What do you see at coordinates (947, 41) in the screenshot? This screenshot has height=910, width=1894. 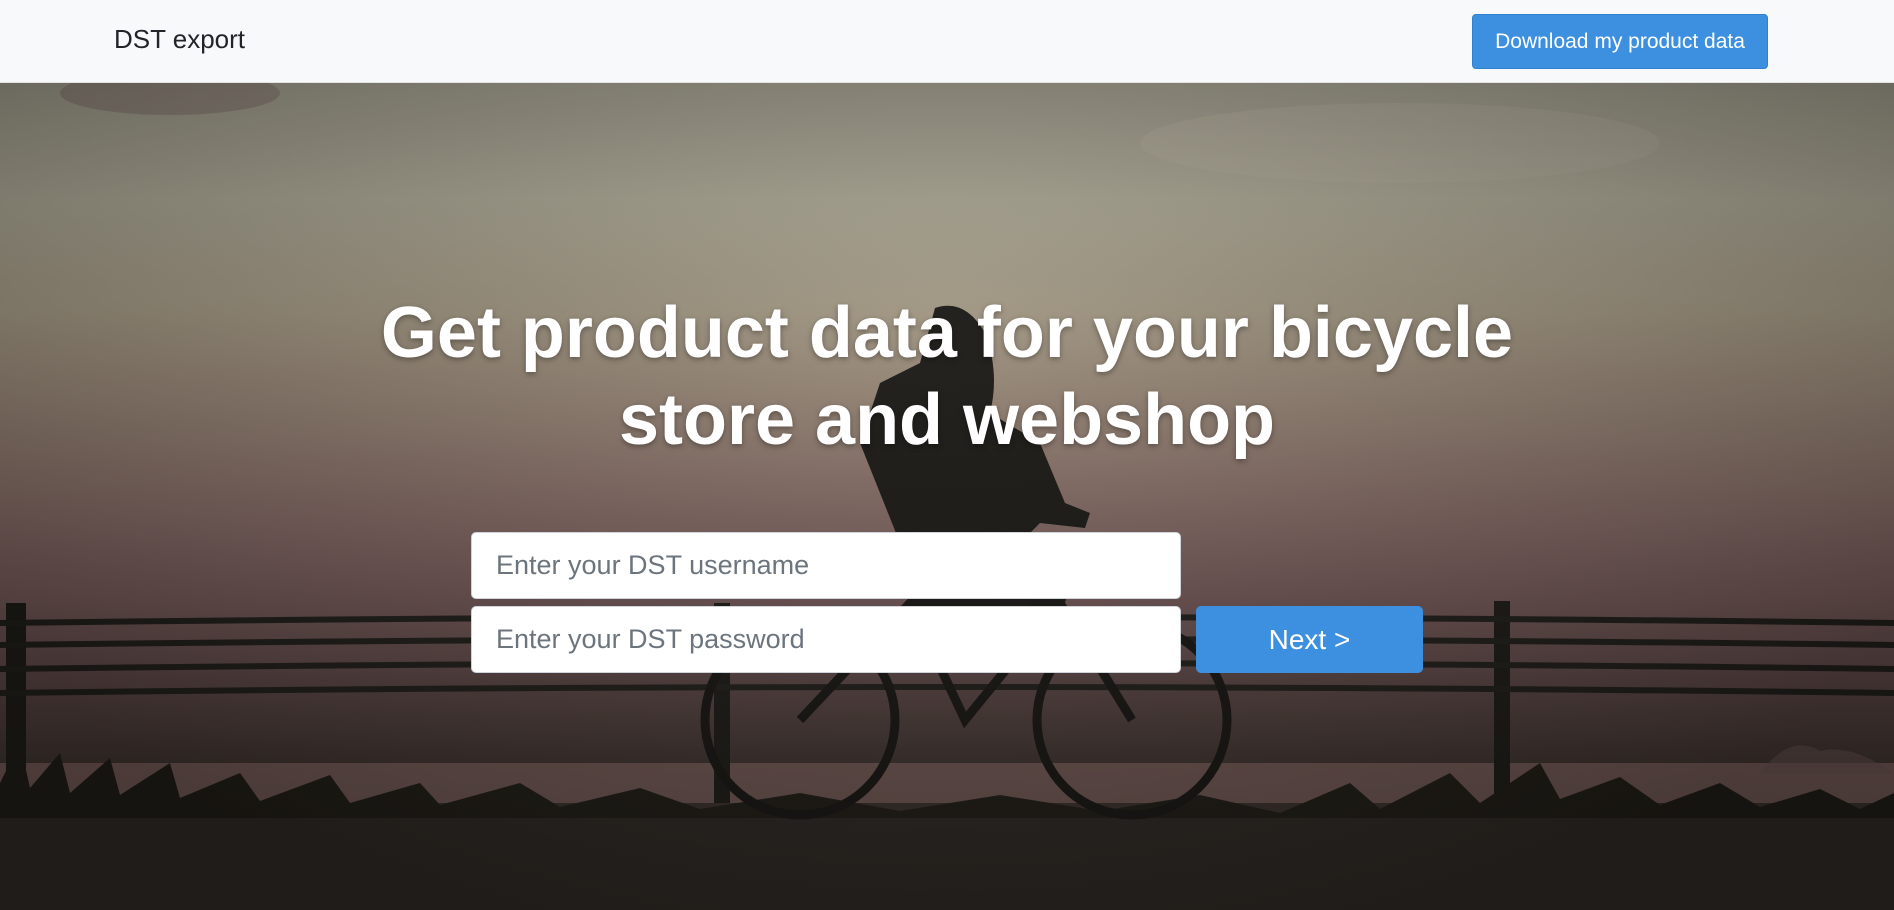 I see `top-navbar: DST export Download my product data` at bounding box center [947, 41].